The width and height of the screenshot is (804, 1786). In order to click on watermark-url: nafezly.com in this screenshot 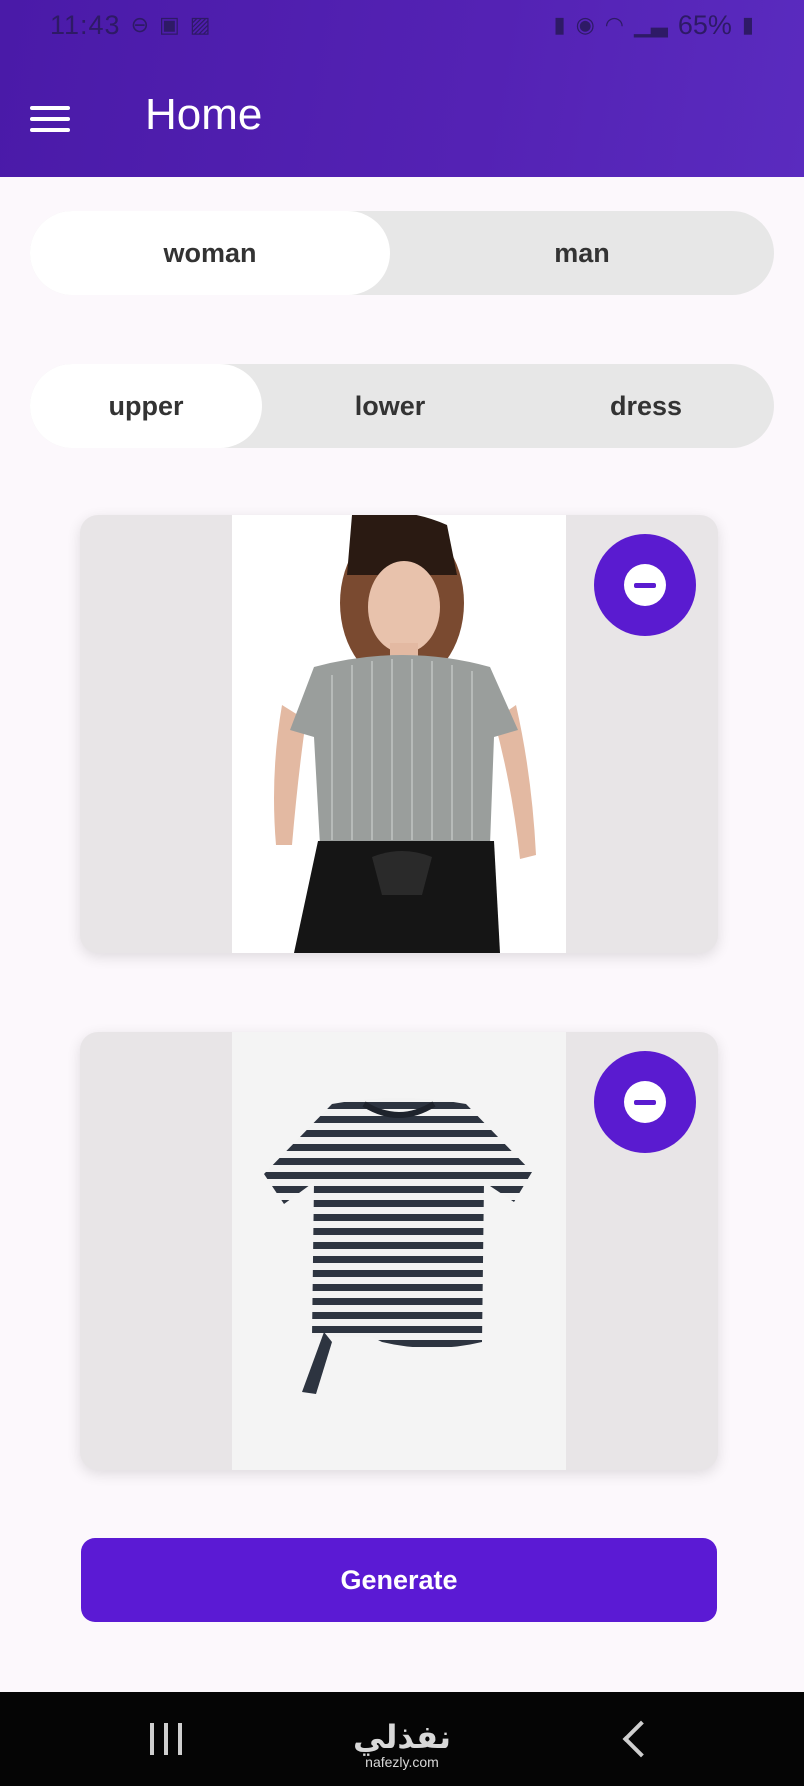, I will do `click(402, 1762)`.